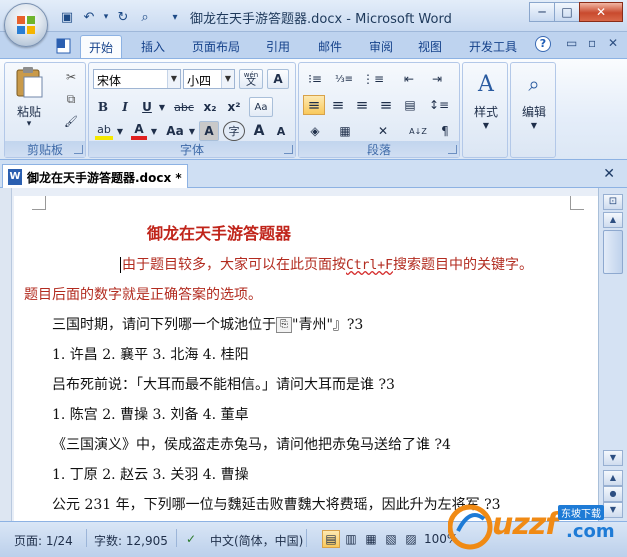 The height and width of the screenshot is (557, 627). What do you see at coordinates (362, 105) in the screenshot?
I see `align-right-button: ≡` at bounding box center [362, 105].